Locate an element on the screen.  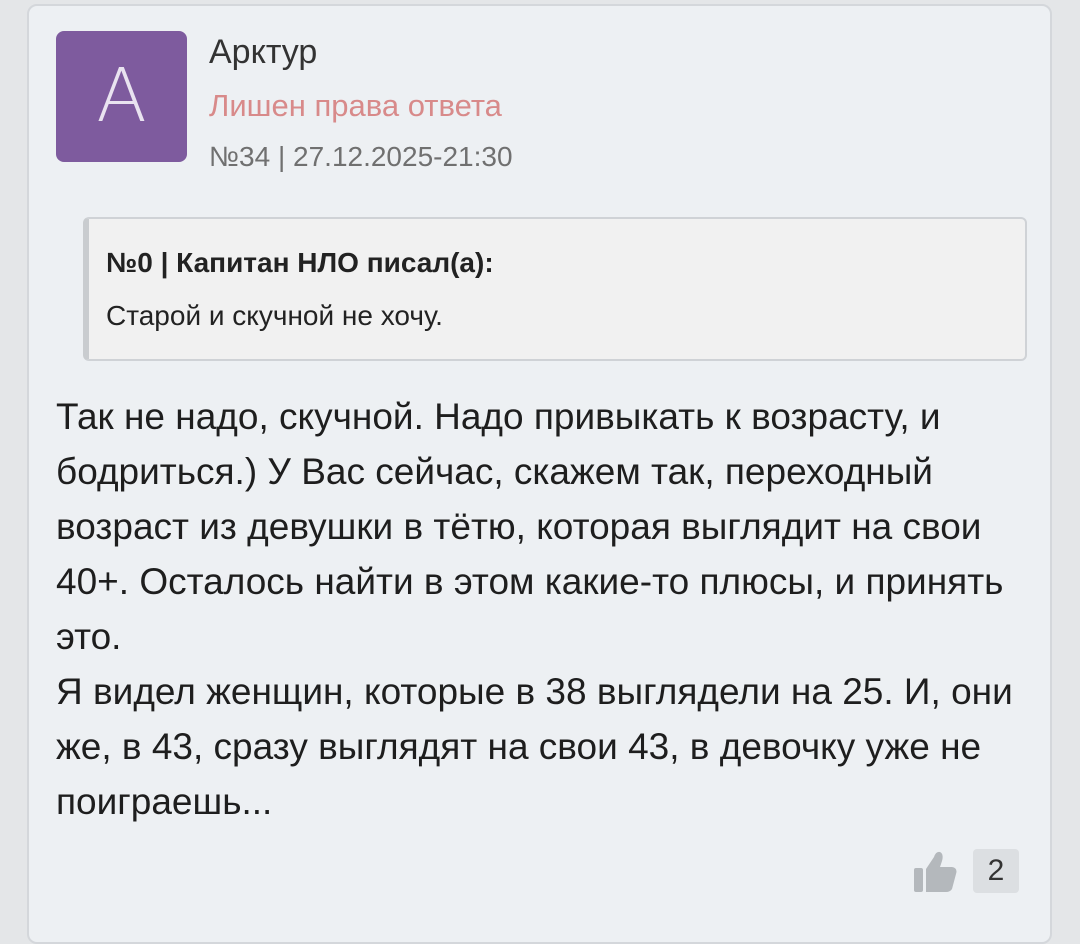
post-meta: №34 | 27.12.2025-21:30 is located at coordinates (361, 156).